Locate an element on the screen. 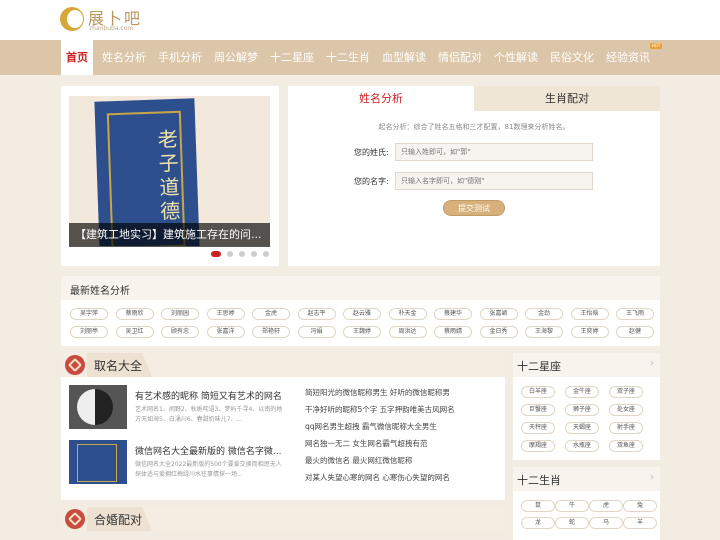 The image size is (720, 540). zodiac-tag: 天蝎座 is located at coordinates (582, 428).